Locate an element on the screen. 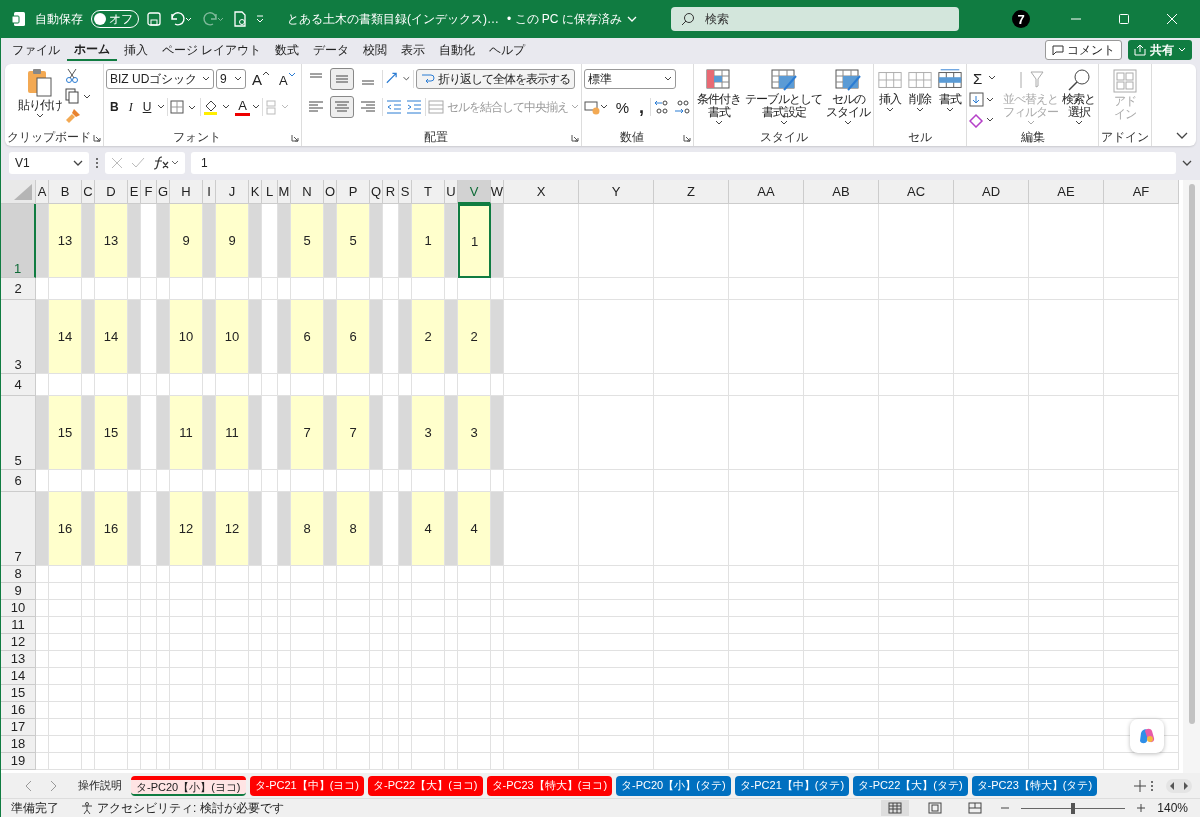 The height and width of the screenshot is (817, 1200). row-header: 10 is located at coordinates (18, 608).